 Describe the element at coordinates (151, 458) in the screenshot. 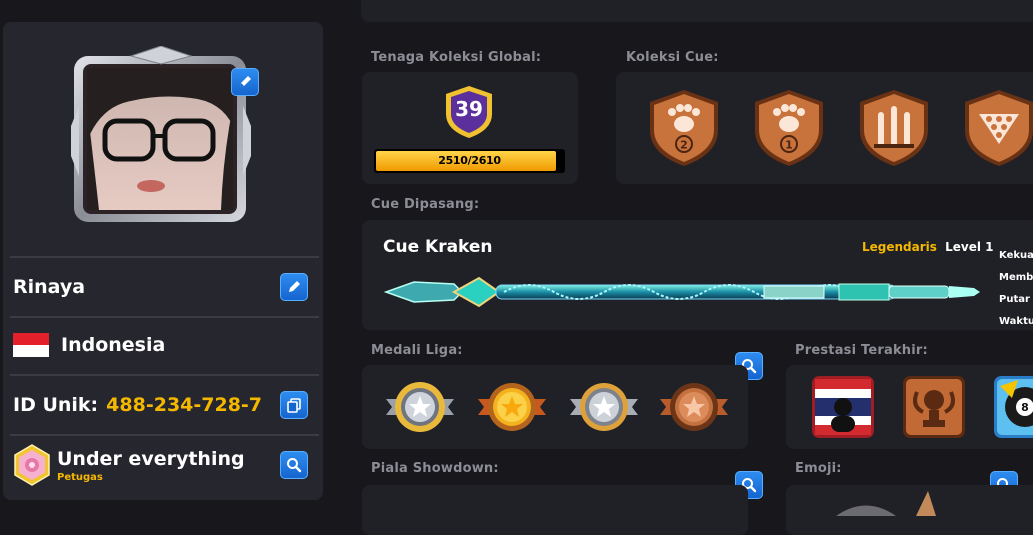

I see `club-name: Under everything` at that location.